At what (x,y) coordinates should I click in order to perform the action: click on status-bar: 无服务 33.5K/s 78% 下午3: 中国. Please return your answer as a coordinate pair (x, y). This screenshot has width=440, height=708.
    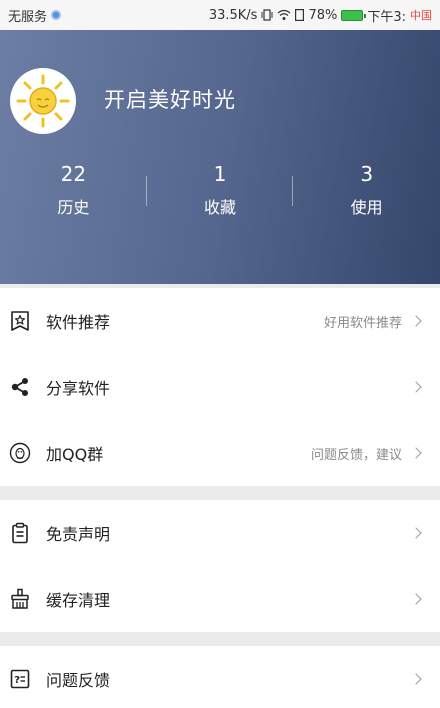
    Looking at the image, I should click on (220, 15).